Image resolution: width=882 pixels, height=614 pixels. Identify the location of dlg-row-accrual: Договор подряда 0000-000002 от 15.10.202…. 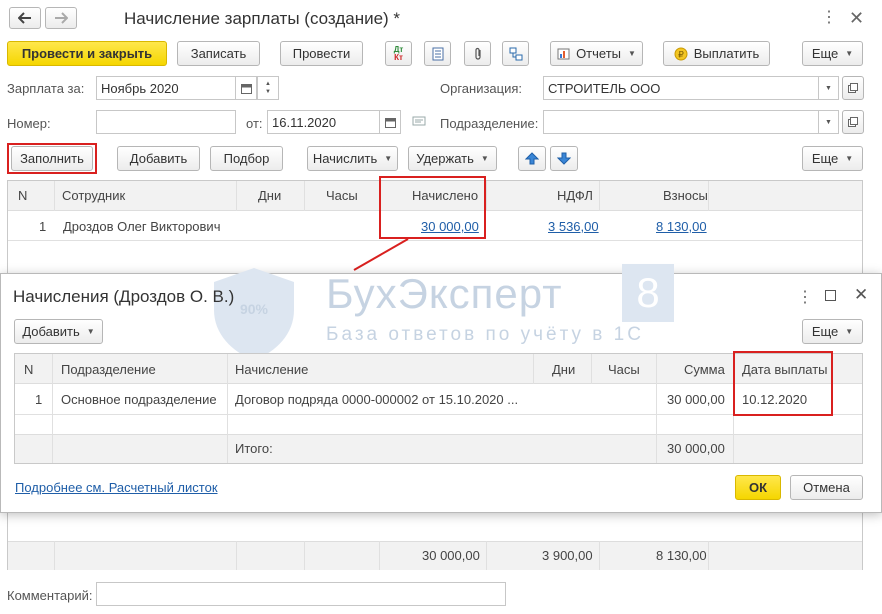
(377, 399).